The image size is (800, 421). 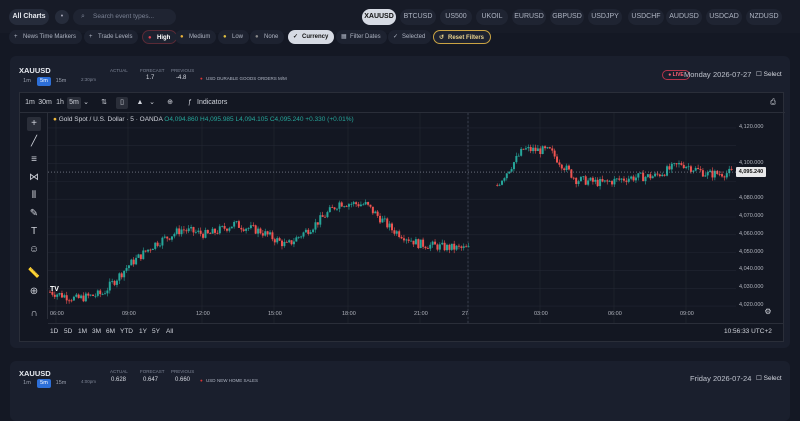 What do you see at coordinates (646, 17) in the screenshot?
I see `symbol-tab-usdchf: USDCHF` at bounding box center [646, 17].